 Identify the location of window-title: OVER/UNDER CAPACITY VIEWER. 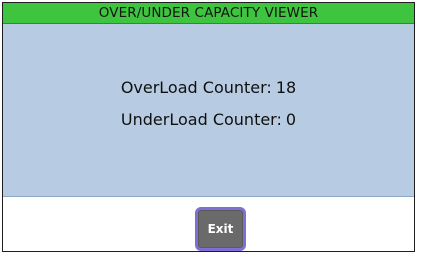
(208, 13).